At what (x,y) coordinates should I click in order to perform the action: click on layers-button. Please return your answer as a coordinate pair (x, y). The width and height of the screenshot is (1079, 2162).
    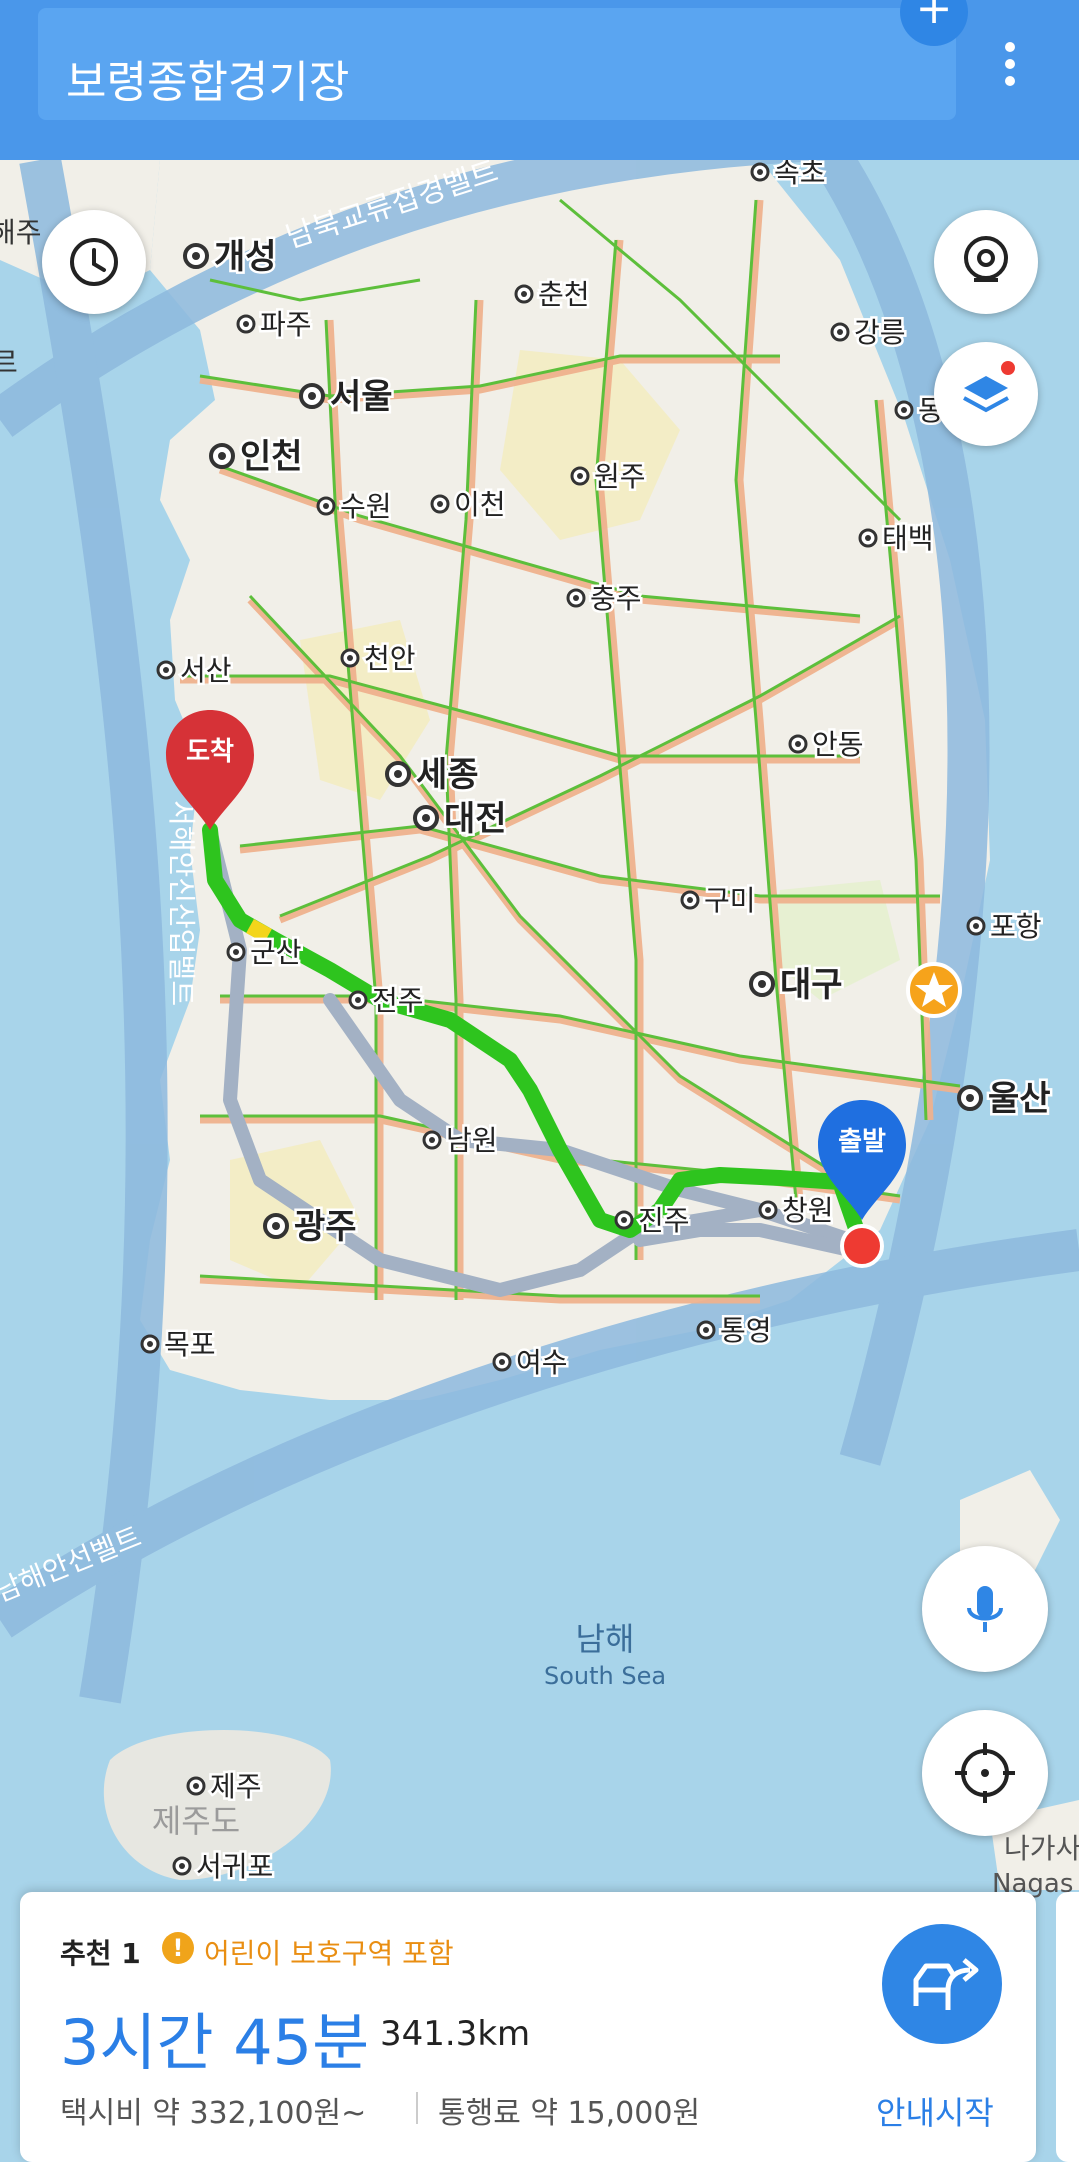
    Looking at the image, I should click on (986, 394).